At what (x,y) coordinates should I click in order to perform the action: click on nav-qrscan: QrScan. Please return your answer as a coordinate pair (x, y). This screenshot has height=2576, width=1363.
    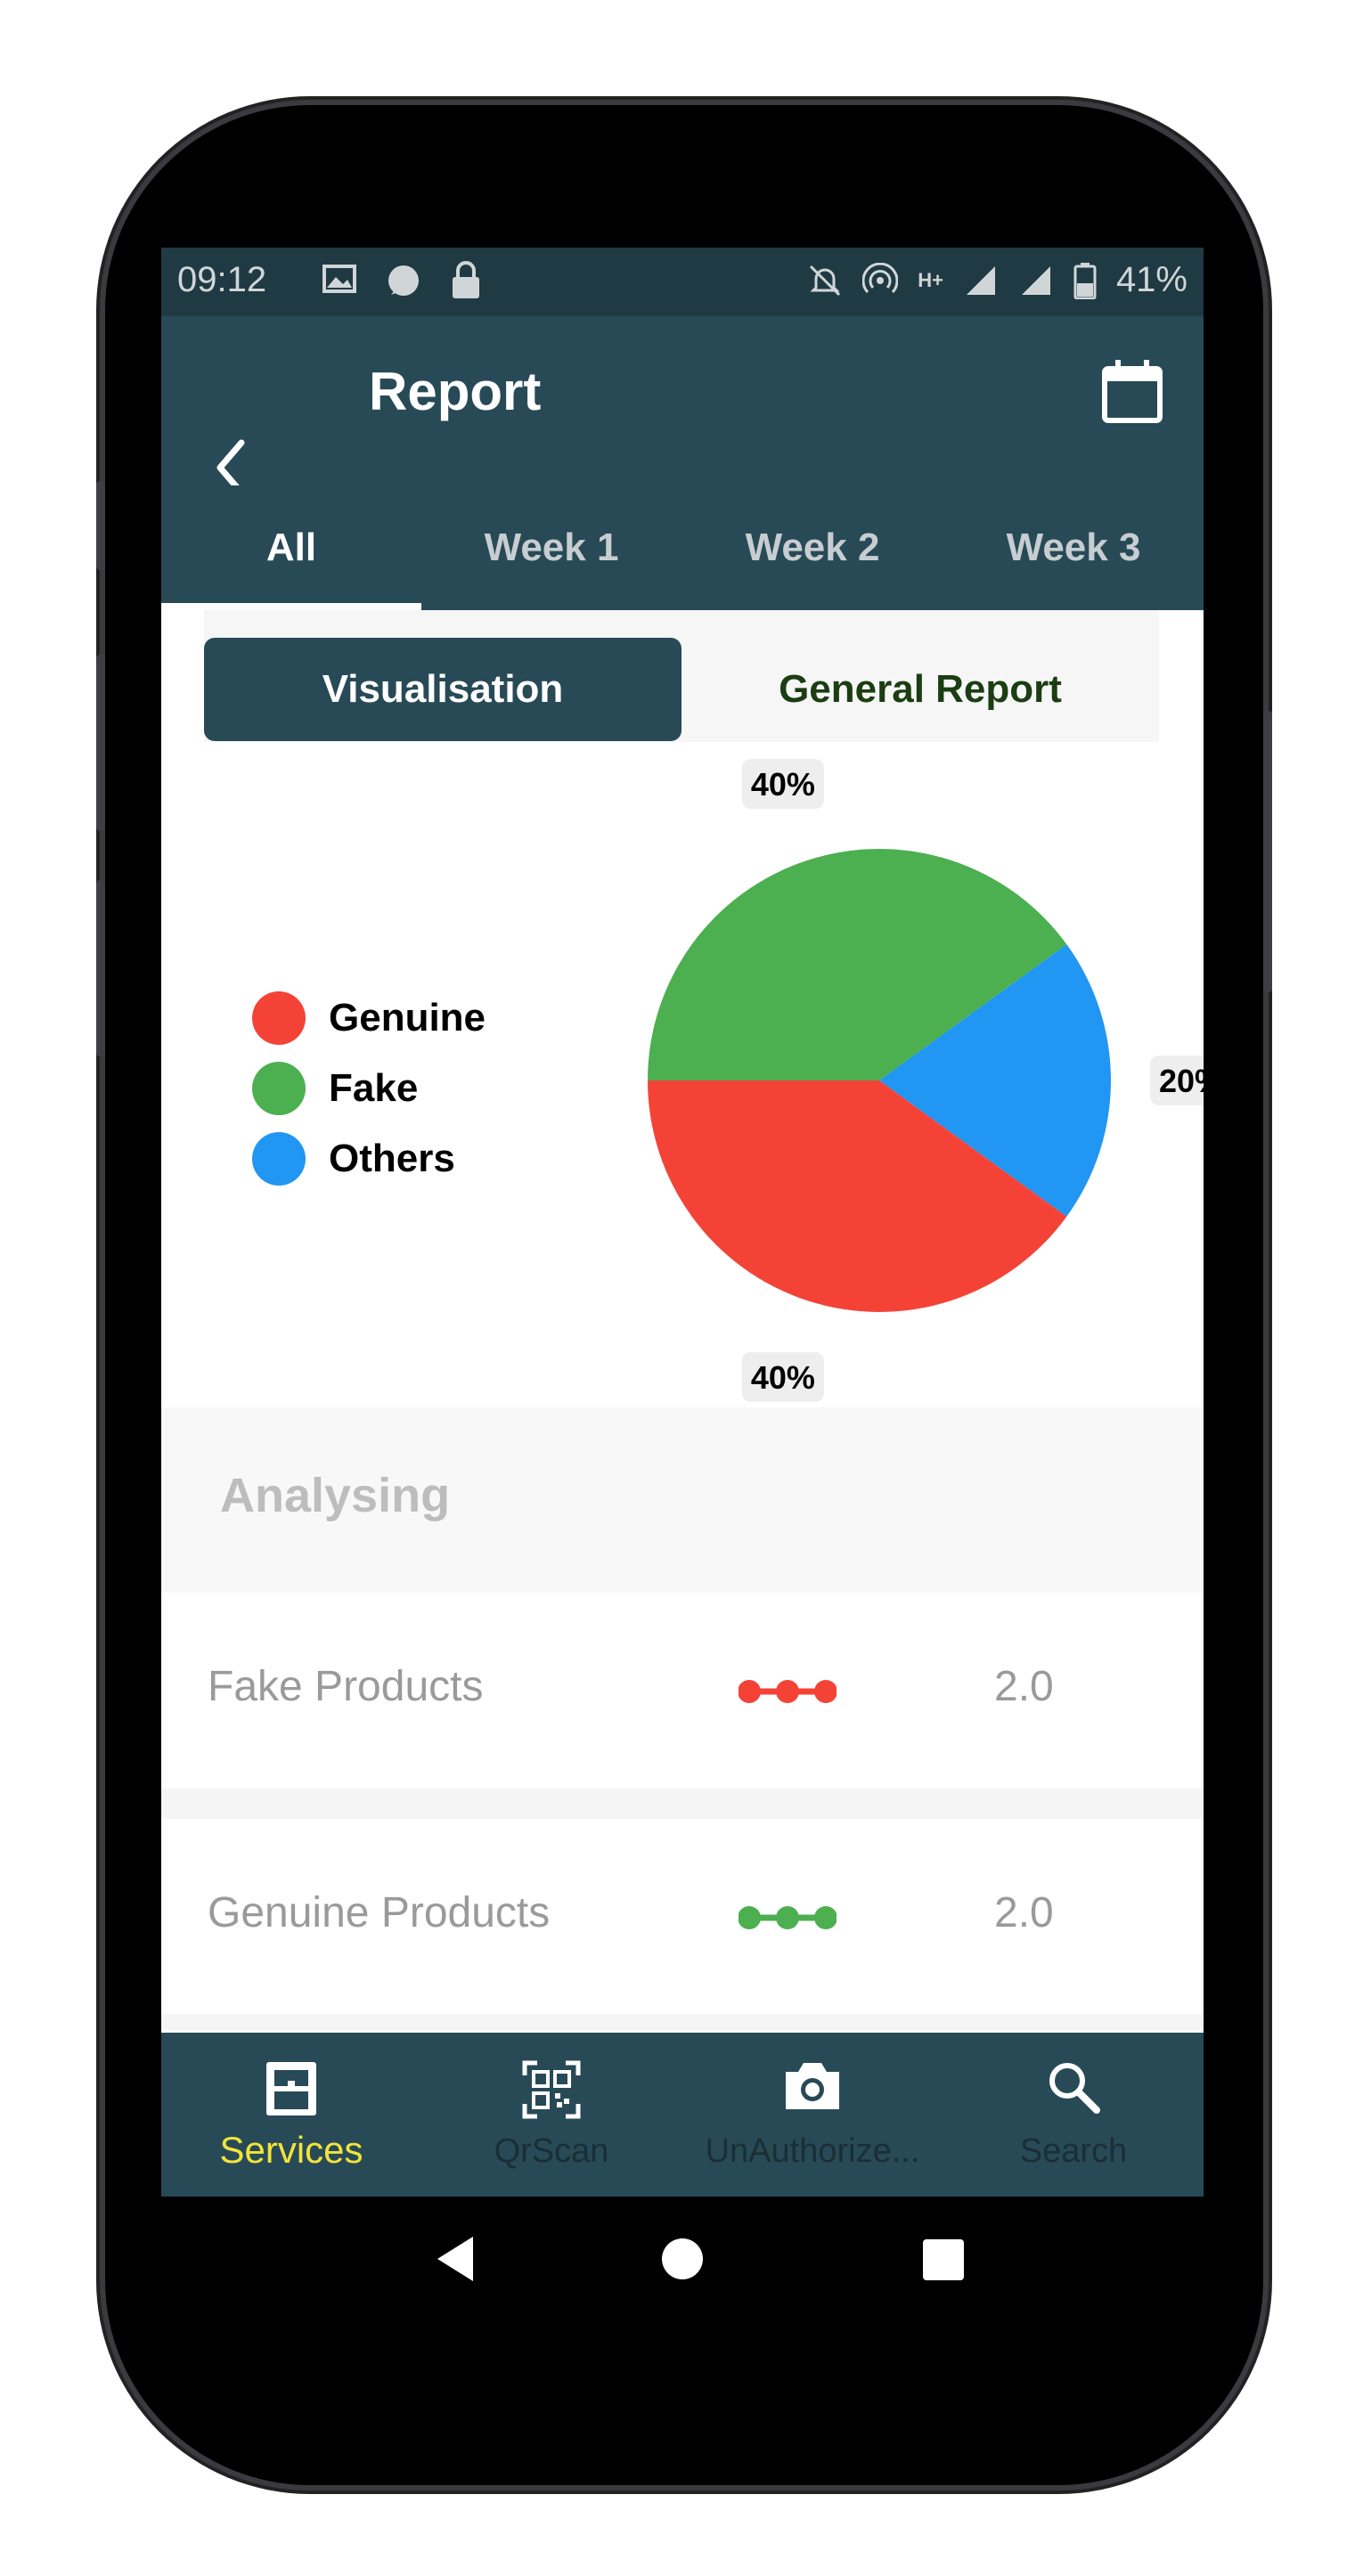
    Looking at the image, I should click on (552, 2115).